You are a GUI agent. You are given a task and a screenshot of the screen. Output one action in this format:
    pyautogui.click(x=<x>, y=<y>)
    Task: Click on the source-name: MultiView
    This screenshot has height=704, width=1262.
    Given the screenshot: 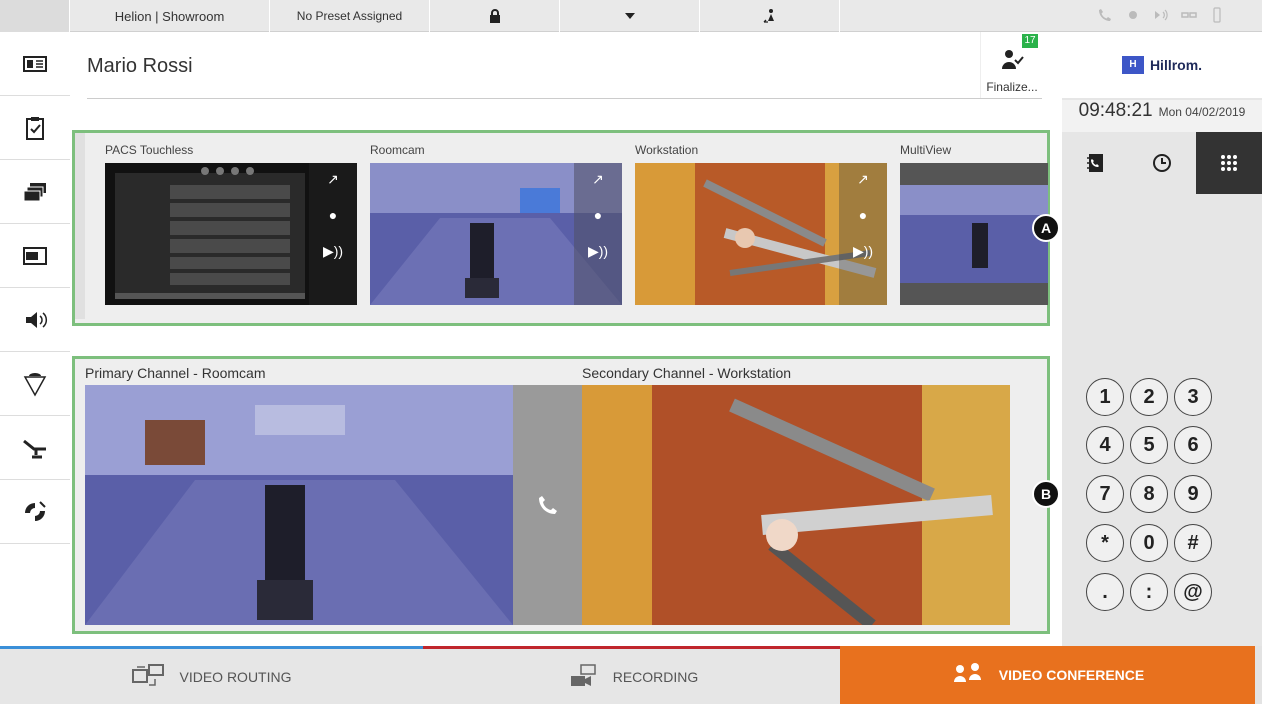 What is the action you would take?
    pyautogui.click(x=926, y=150)
    